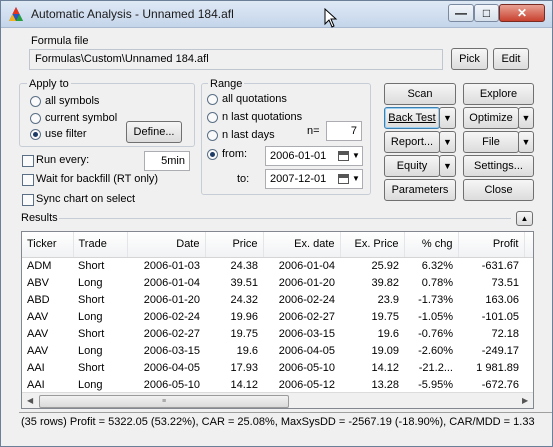 The width and height of the screenshot is (553, 447). What do you see at coordinates (486, 13) in the screenshot?
I see `maximize-button: □` at bounding box center [486, 13].